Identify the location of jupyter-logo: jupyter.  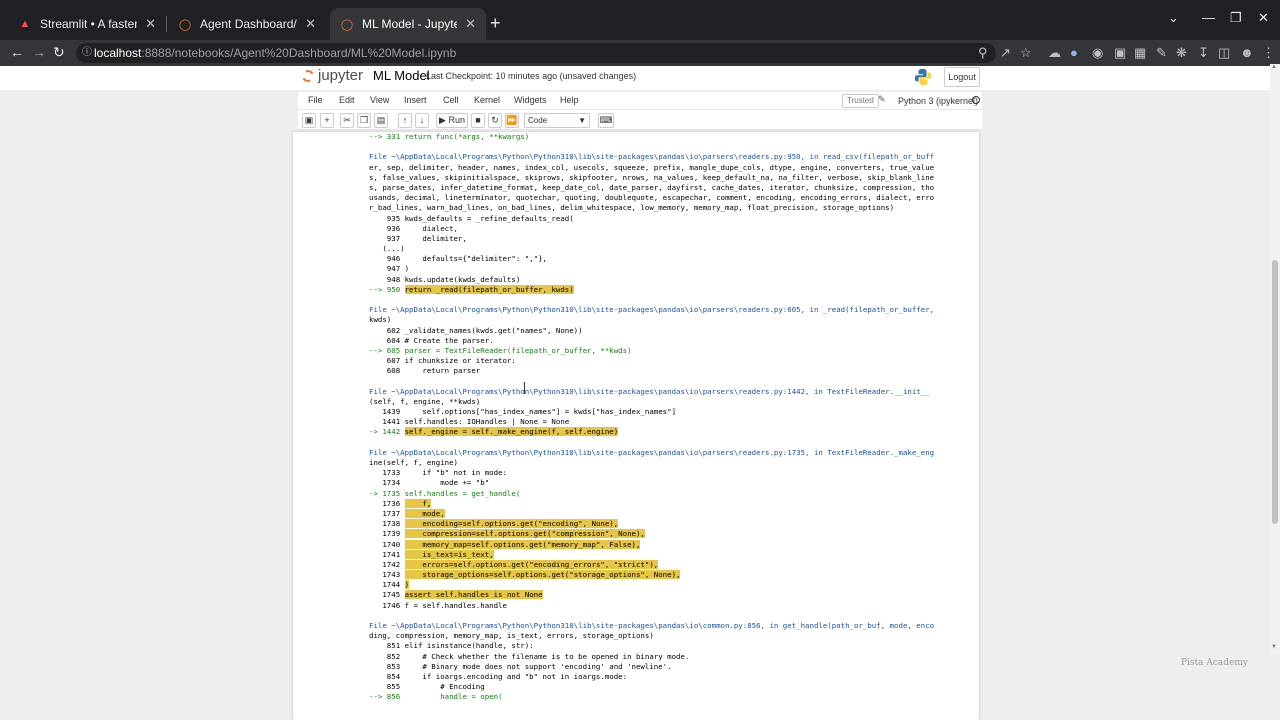
(331, 75).